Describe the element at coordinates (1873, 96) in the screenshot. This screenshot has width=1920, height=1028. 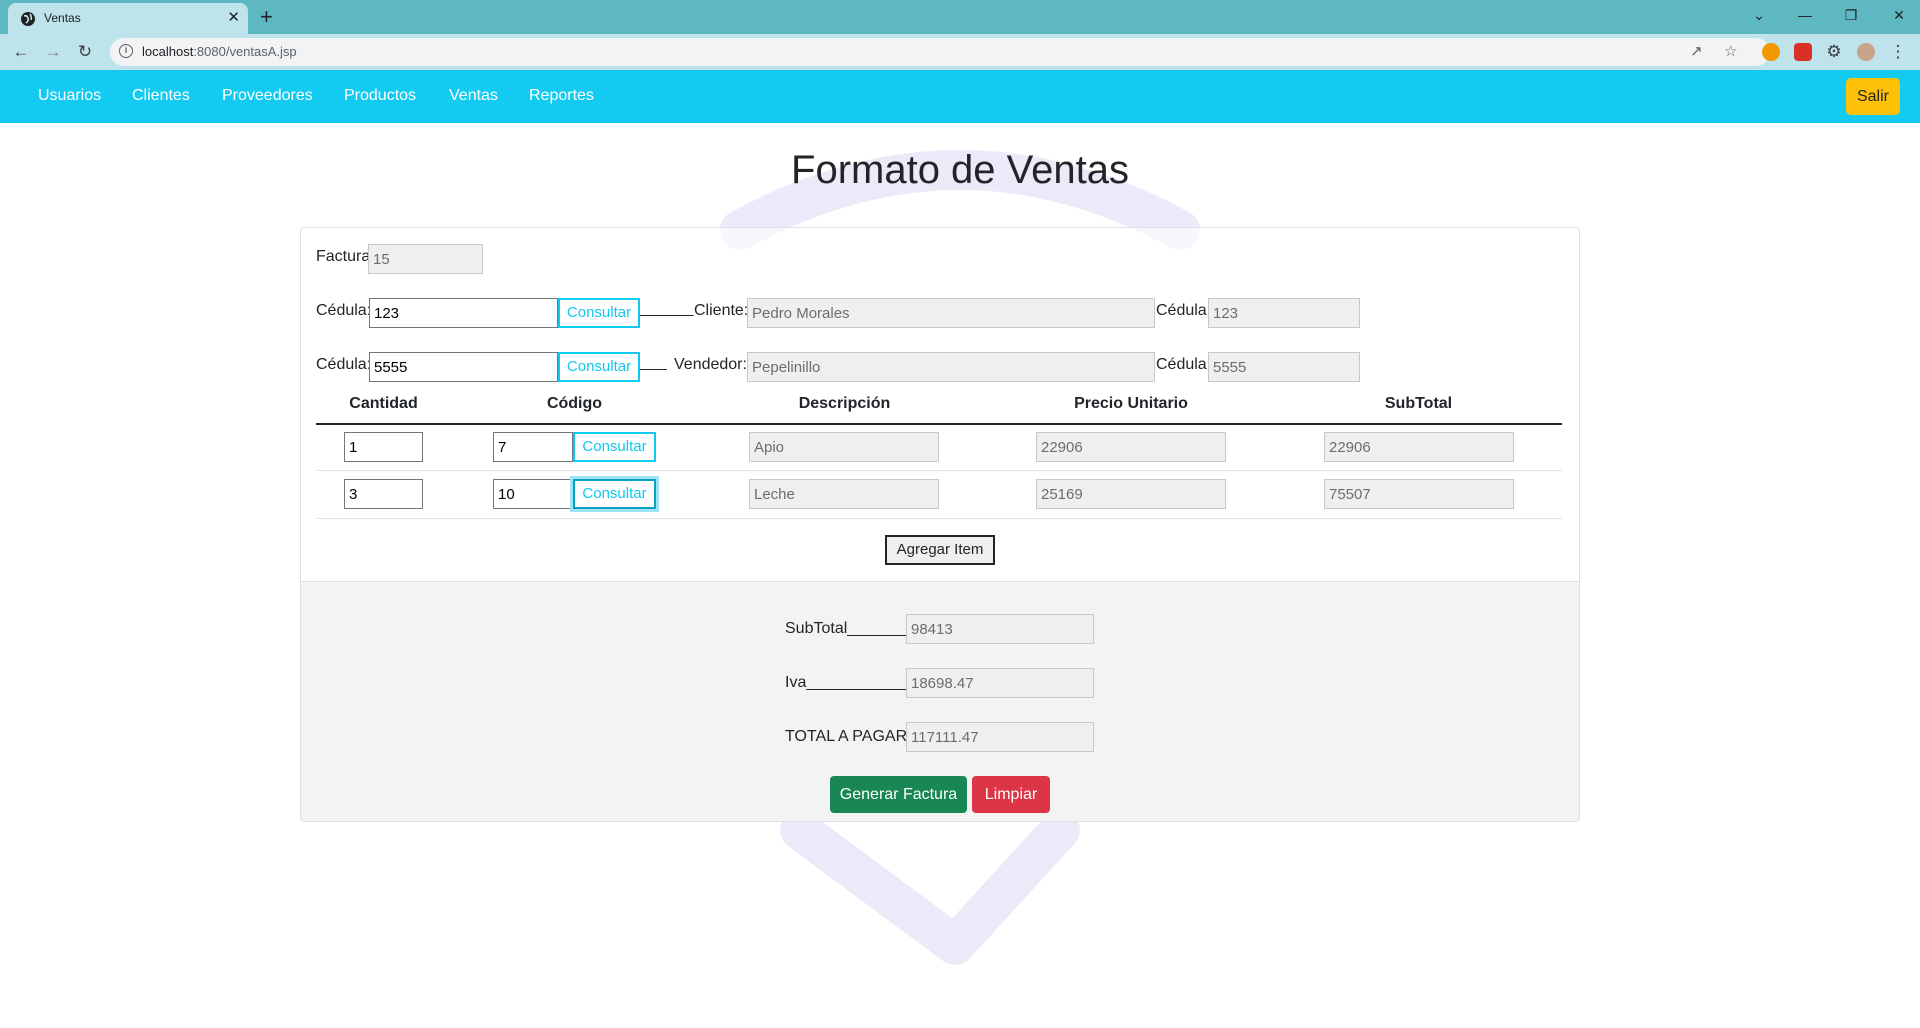
I see `salir-button: Salir` at that location.